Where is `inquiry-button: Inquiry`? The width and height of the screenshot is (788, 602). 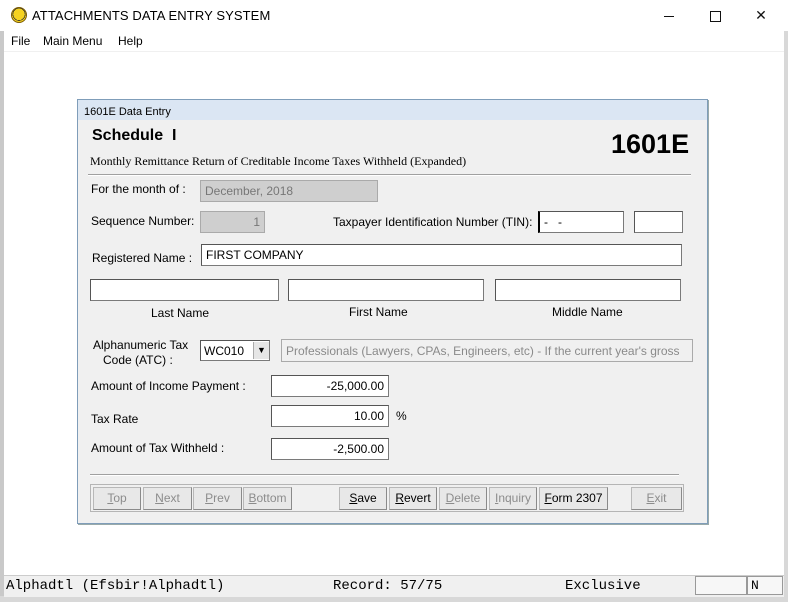 inquiry-button: Inquiry is located at coordinates (513, 498).